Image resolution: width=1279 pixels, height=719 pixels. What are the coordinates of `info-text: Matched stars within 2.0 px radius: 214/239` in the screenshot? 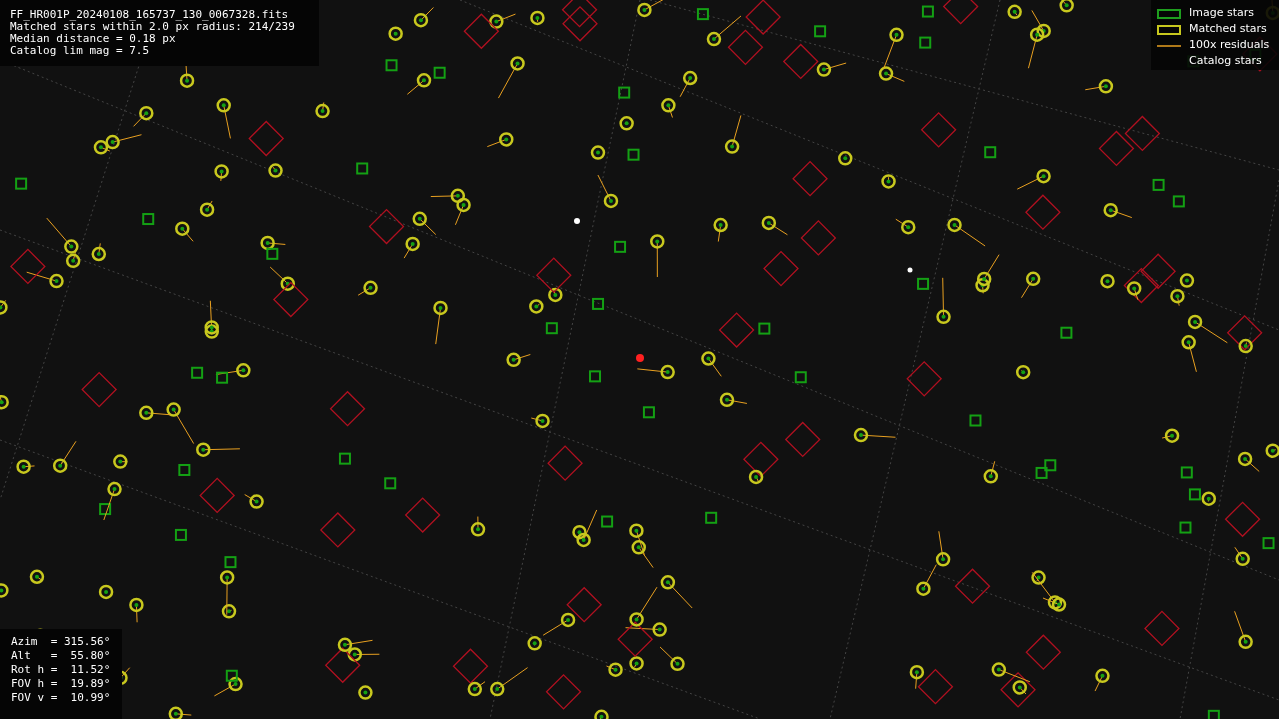 It's located at (153, 27).